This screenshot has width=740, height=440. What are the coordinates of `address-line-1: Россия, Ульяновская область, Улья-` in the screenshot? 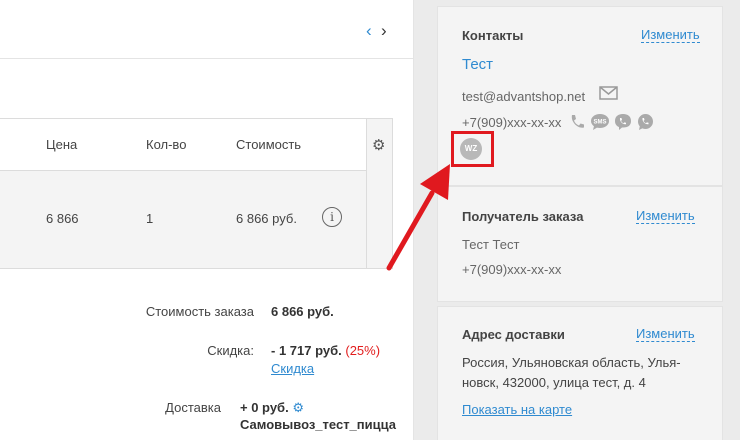 It's located at (571, 362).